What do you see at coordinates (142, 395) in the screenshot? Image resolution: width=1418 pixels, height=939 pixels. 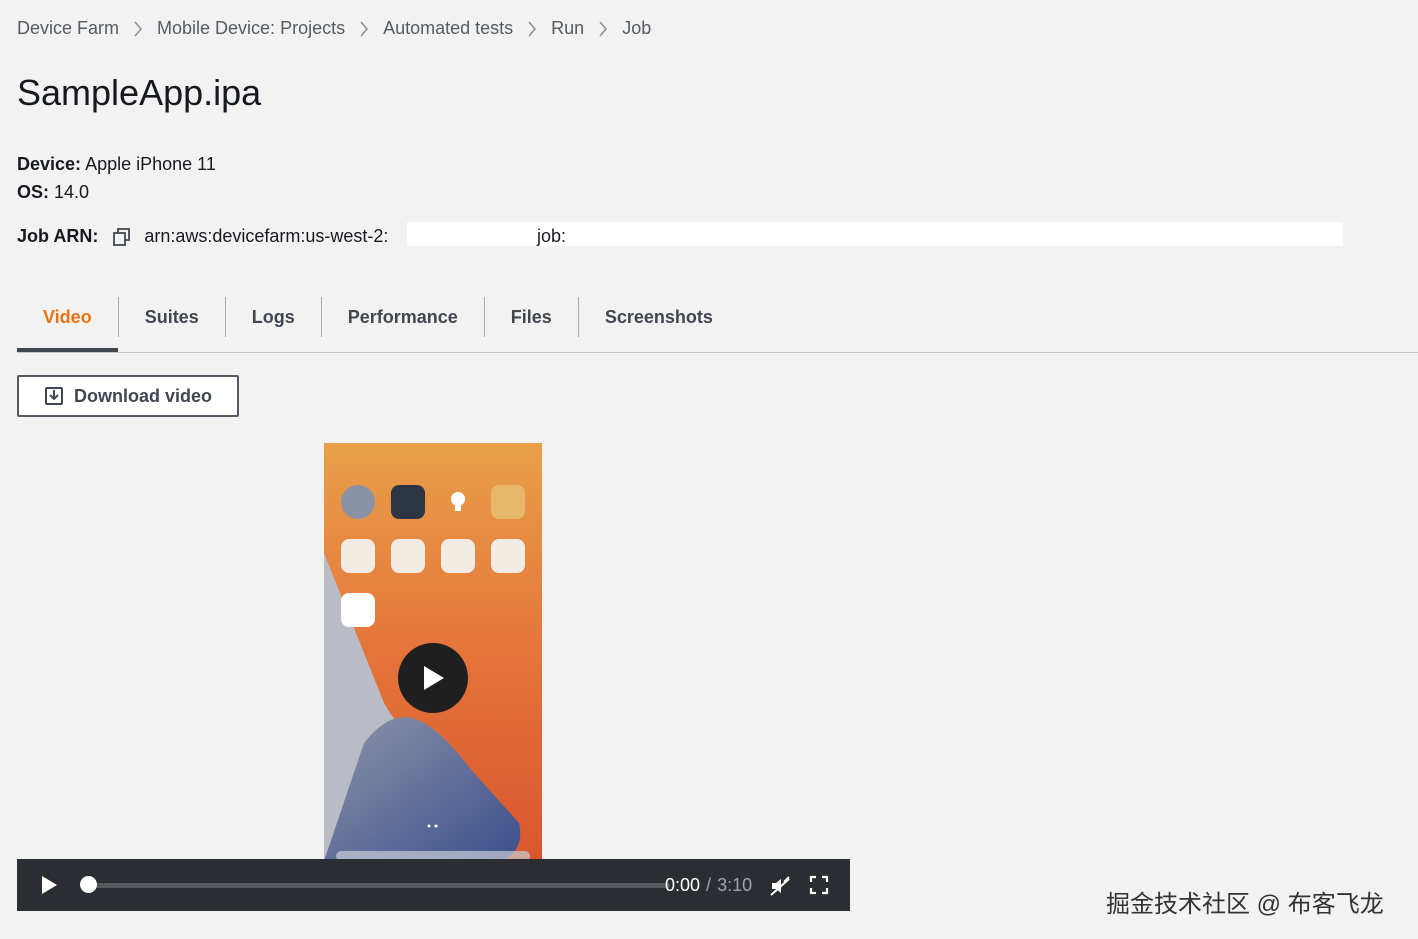 I see `download-video-label: Download video` at bounding box center [142, 395].